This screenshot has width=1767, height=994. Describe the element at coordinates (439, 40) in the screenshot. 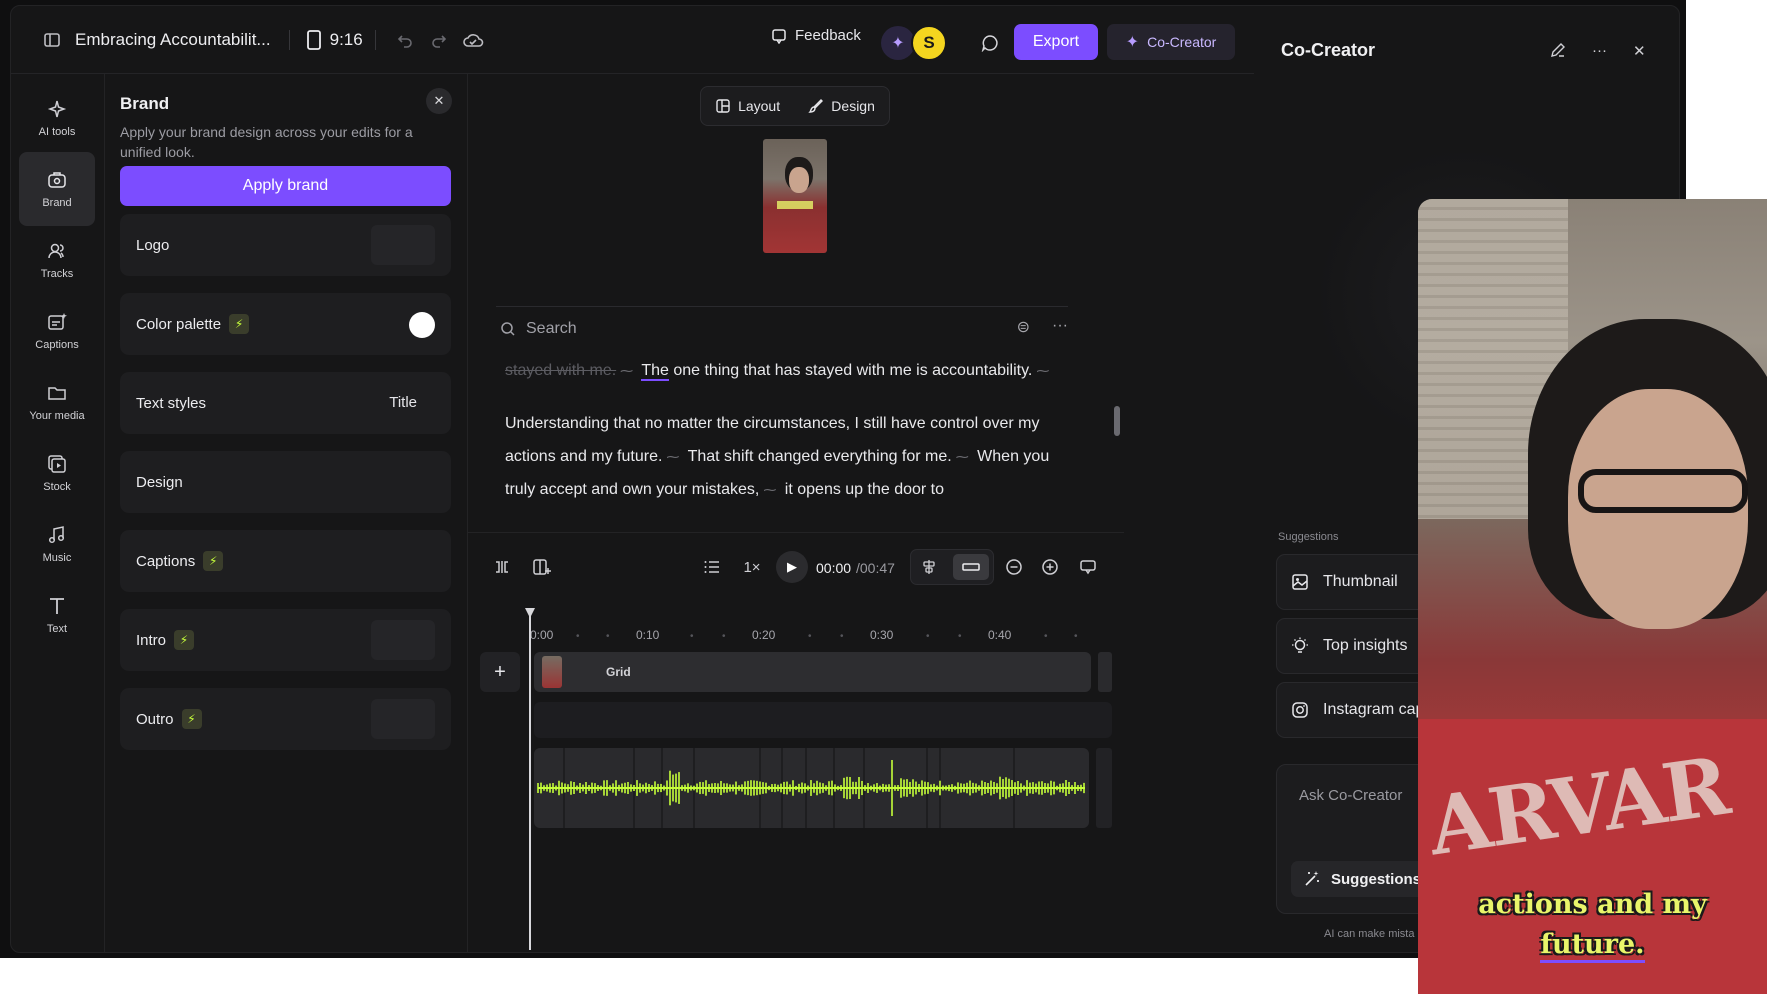

I see `redo-icon` at that location.